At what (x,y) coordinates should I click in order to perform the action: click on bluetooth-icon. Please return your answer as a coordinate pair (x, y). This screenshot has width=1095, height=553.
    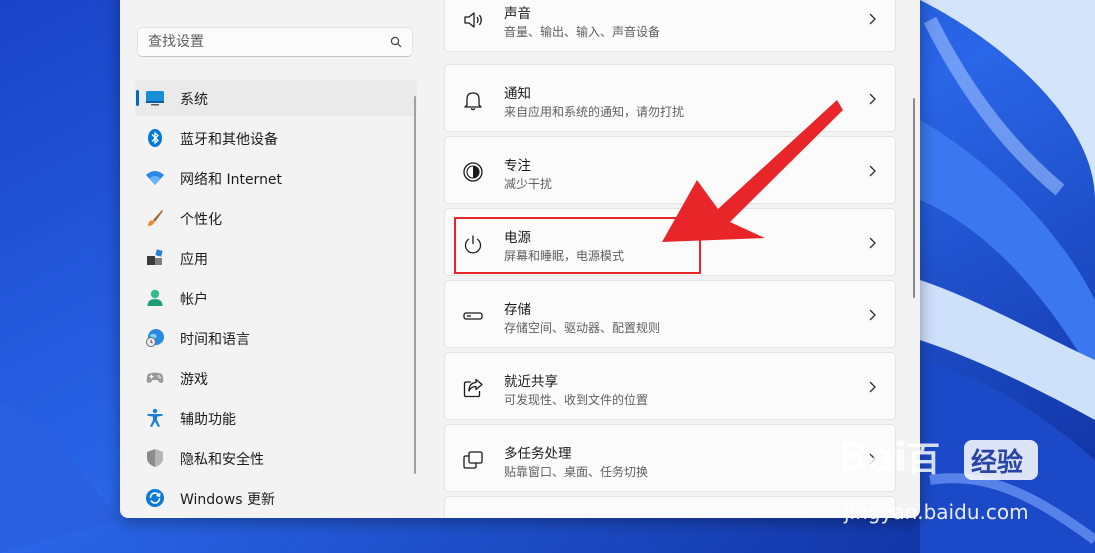
    Looking at the image, I should click on (155, 138).